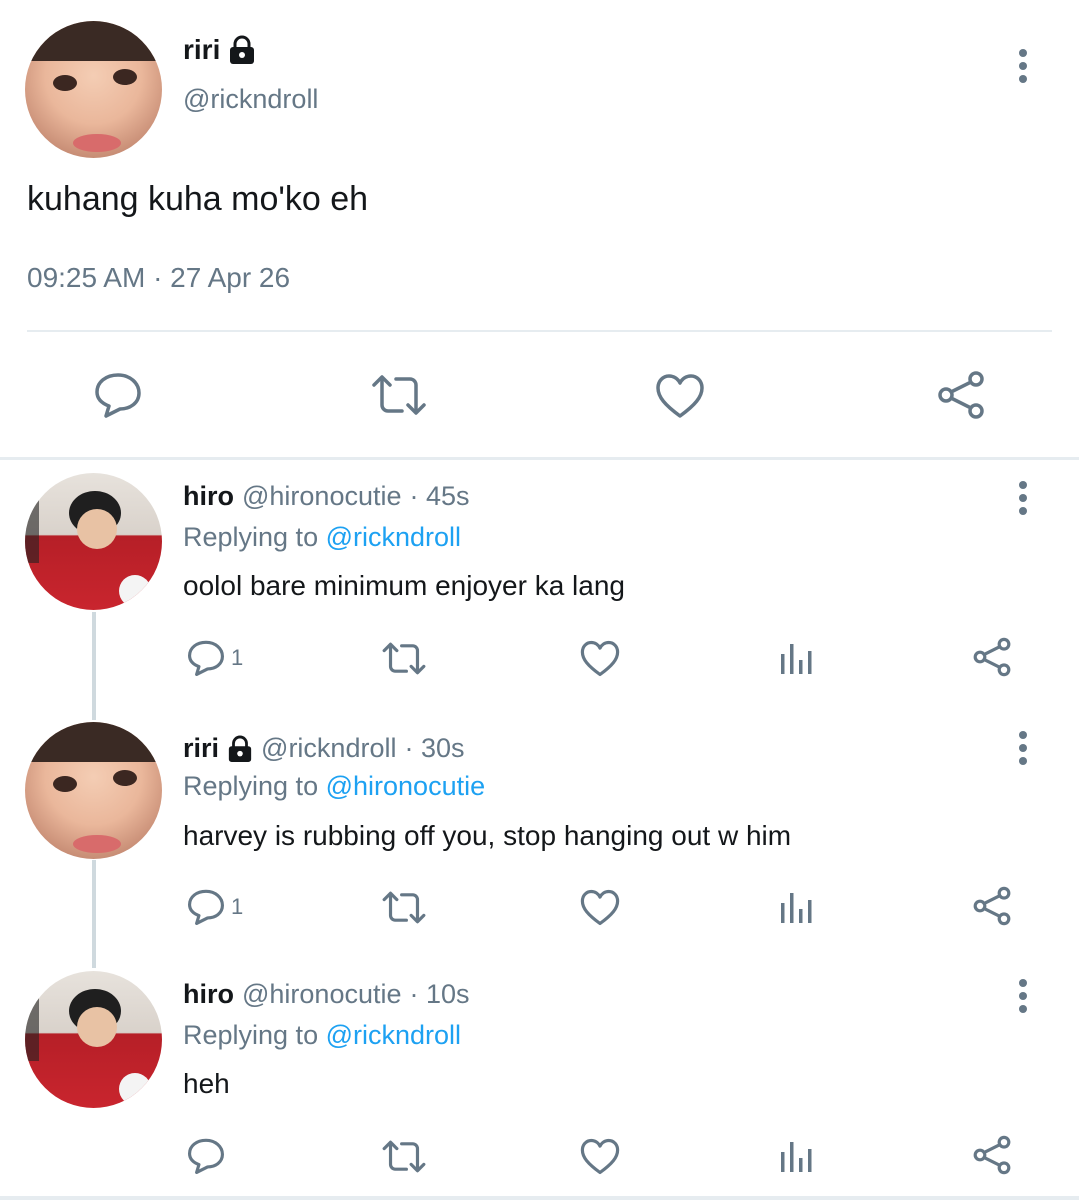 This screenshot has height=1200, width=1079. I want to click on author-name-text: riri, so click(202, 49).